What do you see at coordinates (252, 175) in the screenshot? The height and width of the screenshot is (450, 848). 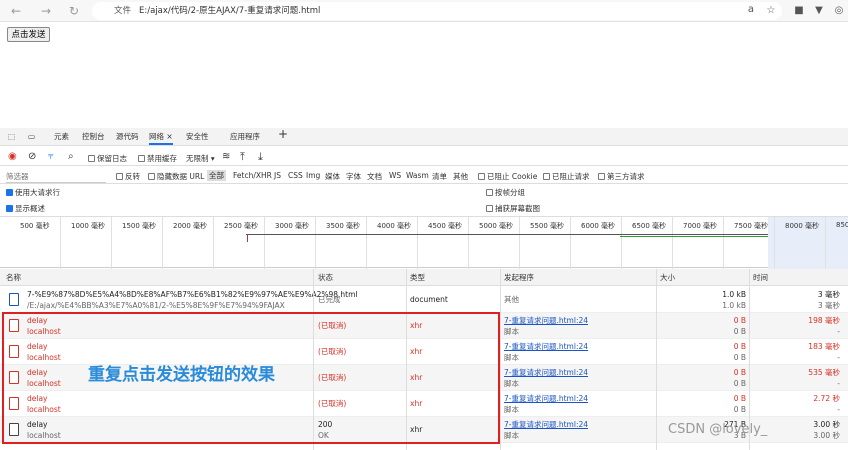 I see `filter-type-xhr: Fetch/XHR` at bounding box center [252, 175].